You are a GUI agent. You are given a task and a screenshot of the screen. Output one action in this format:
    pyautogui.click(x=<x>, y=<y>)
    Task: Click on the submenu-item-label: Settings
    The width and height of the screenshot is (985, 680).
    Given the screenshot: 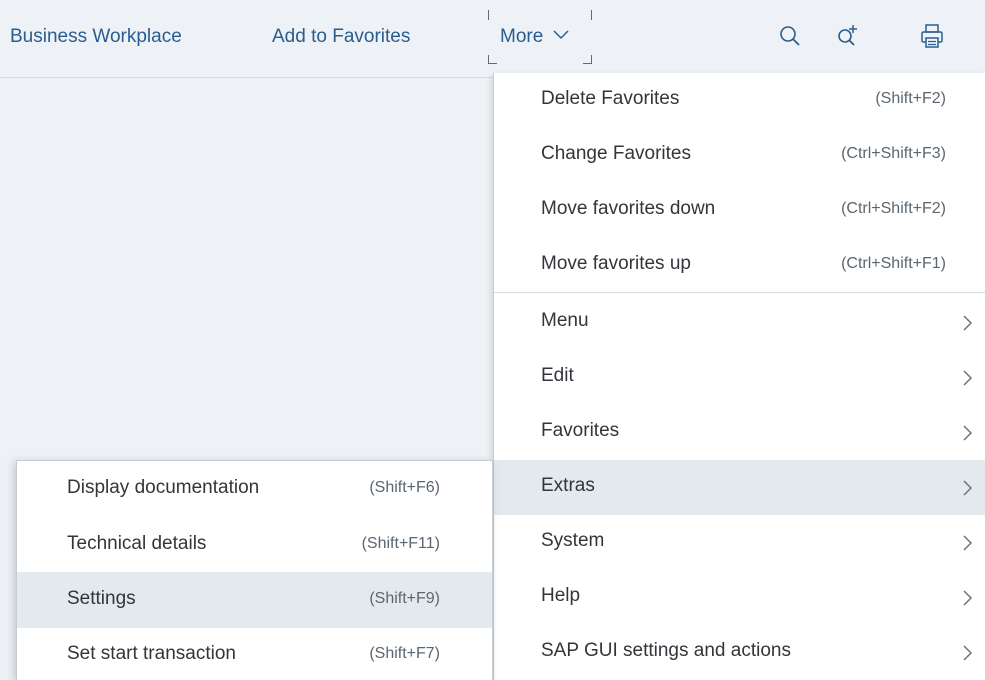 What is the action you would take?
    pyautogui.click(x=101, y=598)
    